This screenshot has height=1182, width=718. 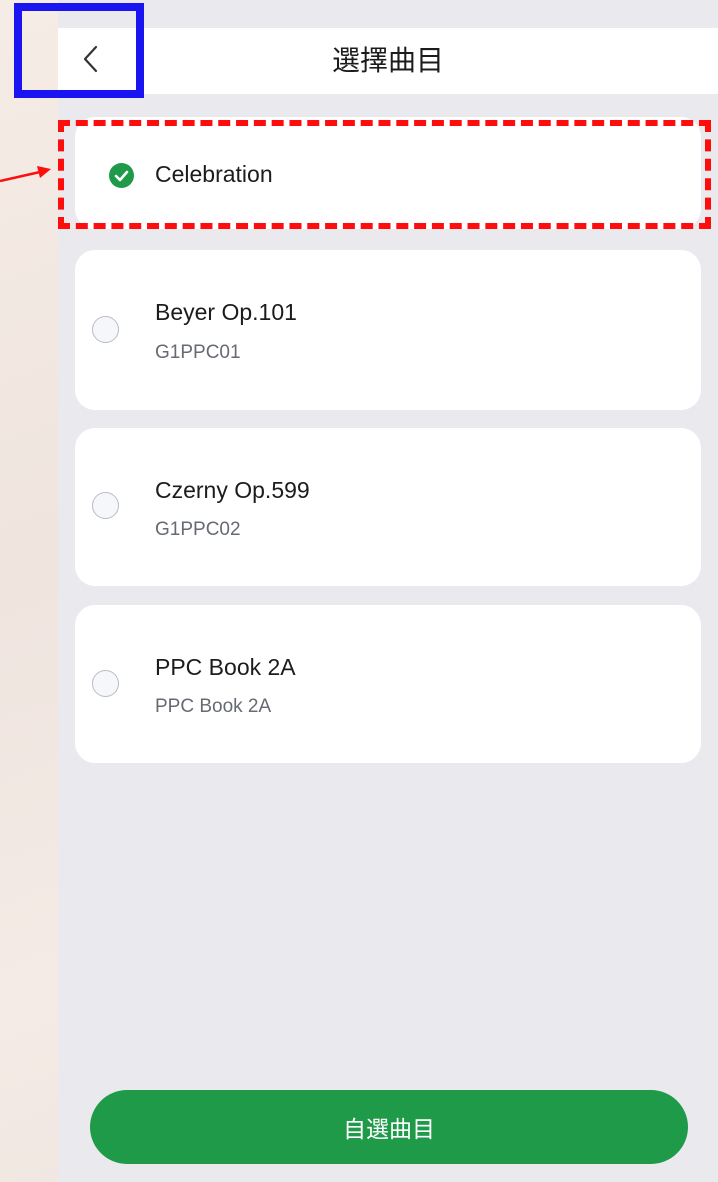 What do you see at coordinates (388, 684) in the screenshot?
I see `list-item: PPC Book 2A PPC Book 2A` at bounding box center [388, 684].